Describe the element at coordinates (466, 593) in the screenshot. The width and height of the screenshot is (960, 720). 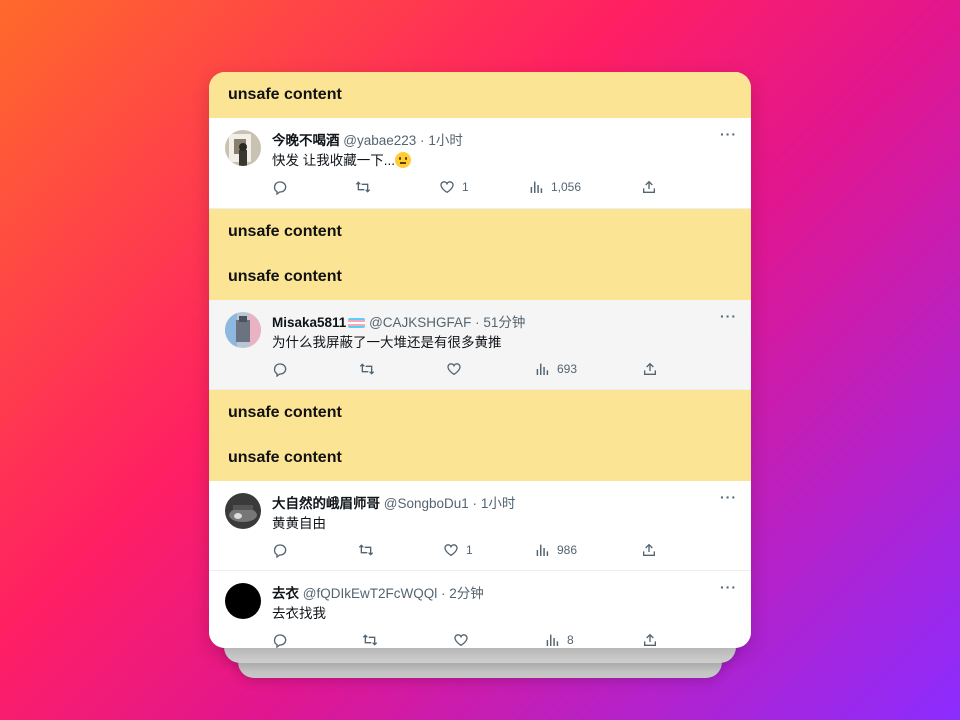
I see `timestamp: 2分钟` at that location.